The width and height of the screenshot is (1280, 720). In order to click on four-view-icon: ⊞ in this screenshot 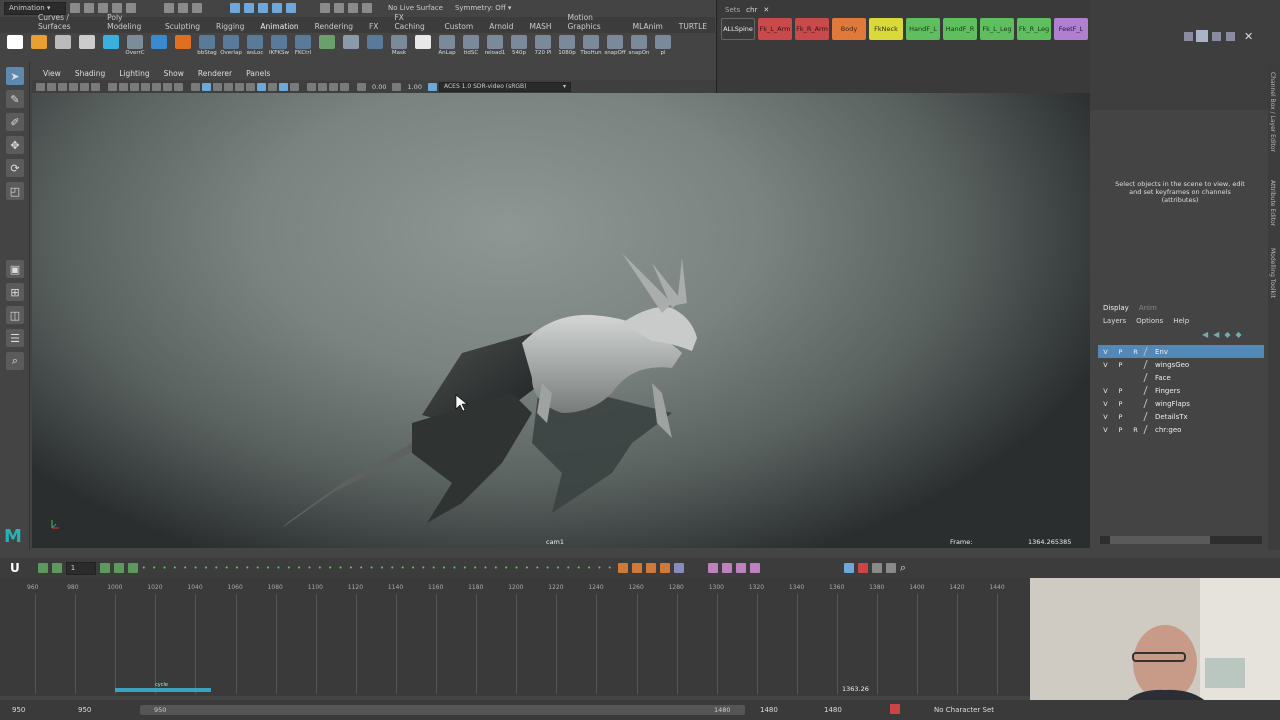, I will do `click(15, 292)`.